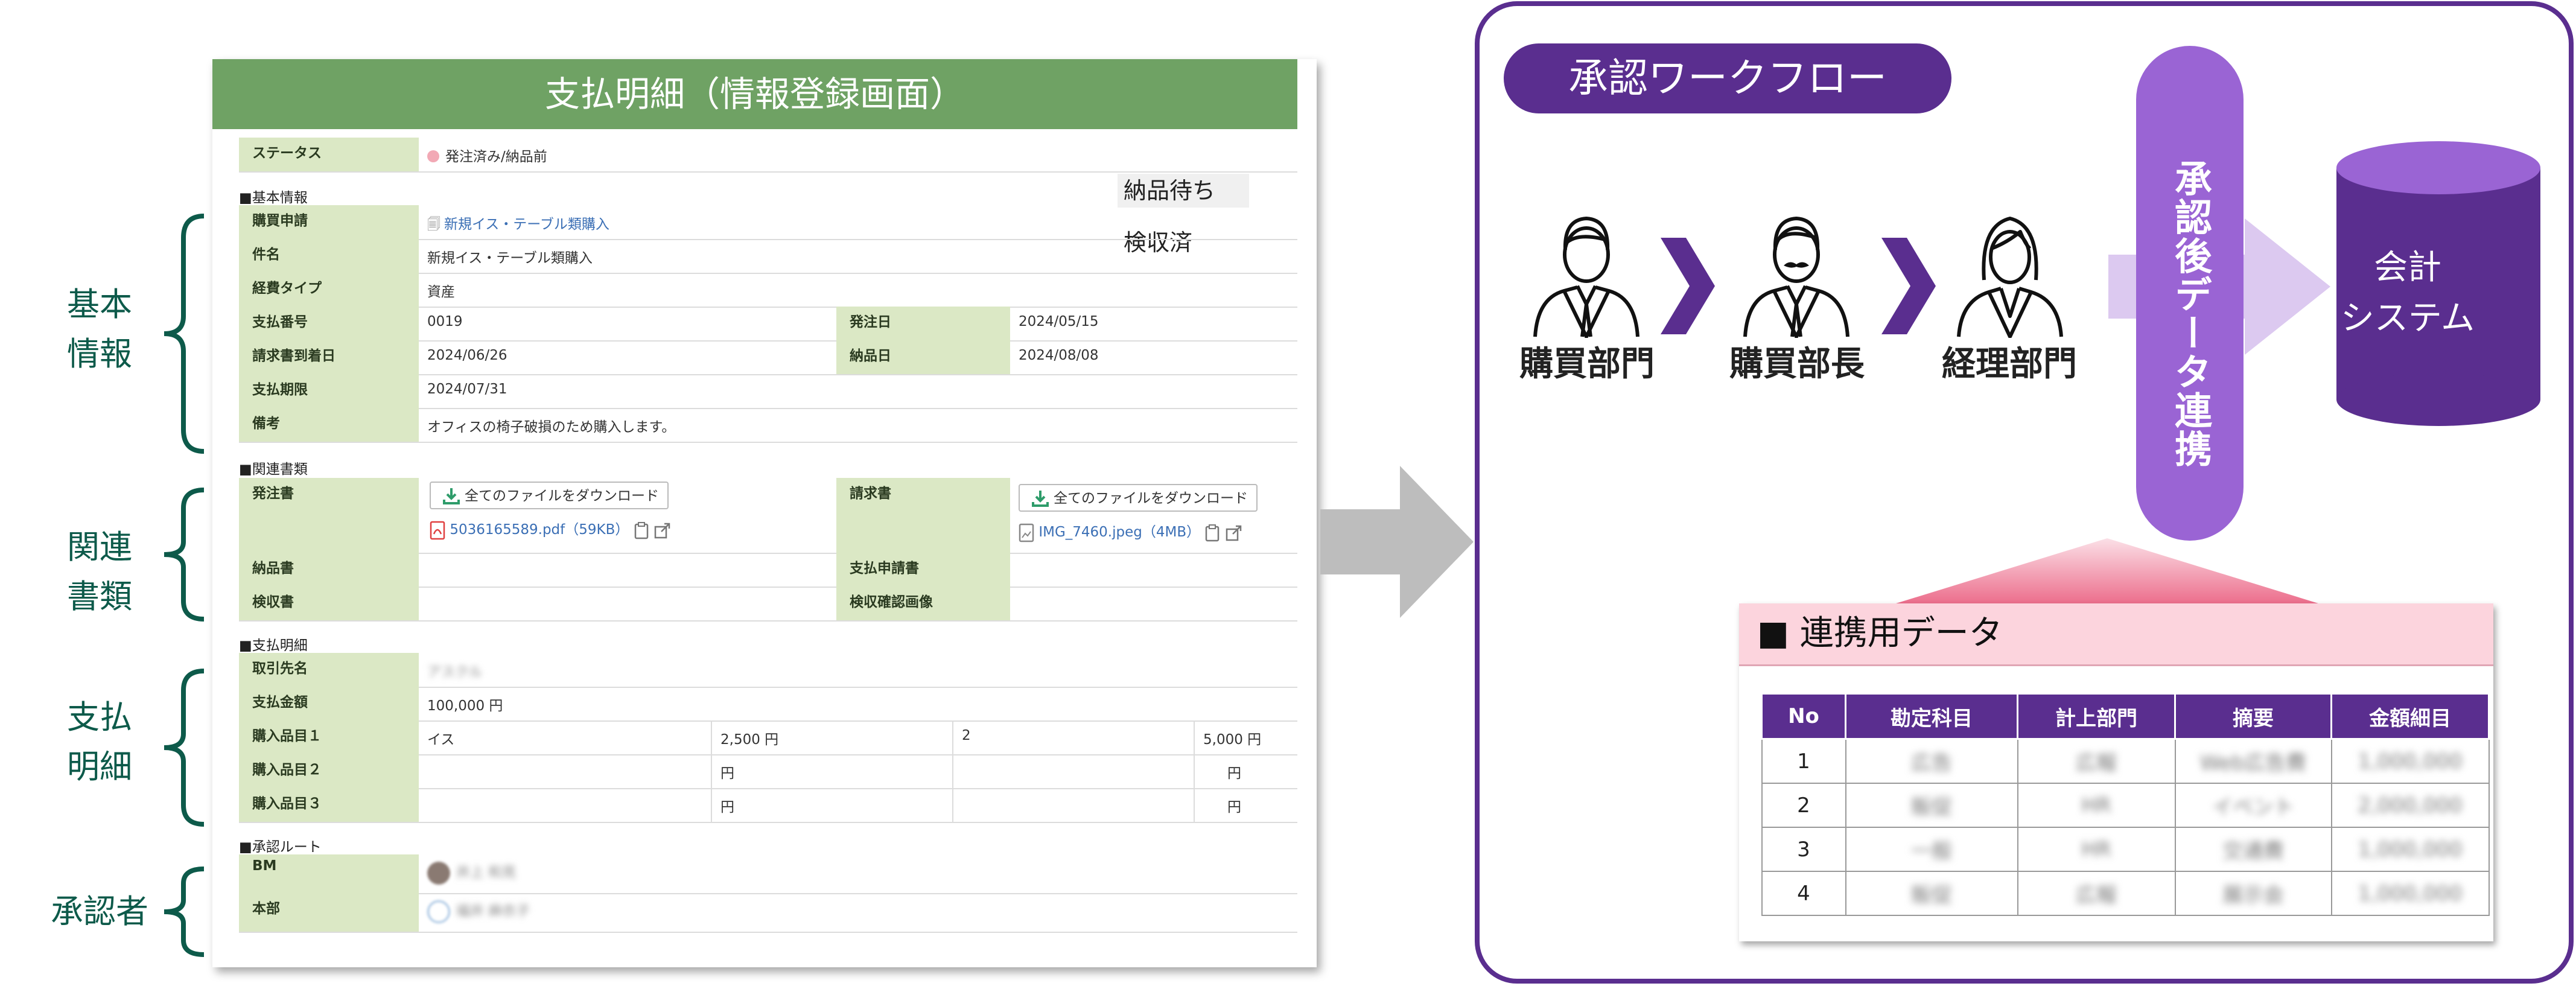 Image resolution: width=2576 pixels, height=989 pixels. Describe the element at coordinates (2253, 761) in the screenshot. I see `cell-description: Web広告費` at that location.